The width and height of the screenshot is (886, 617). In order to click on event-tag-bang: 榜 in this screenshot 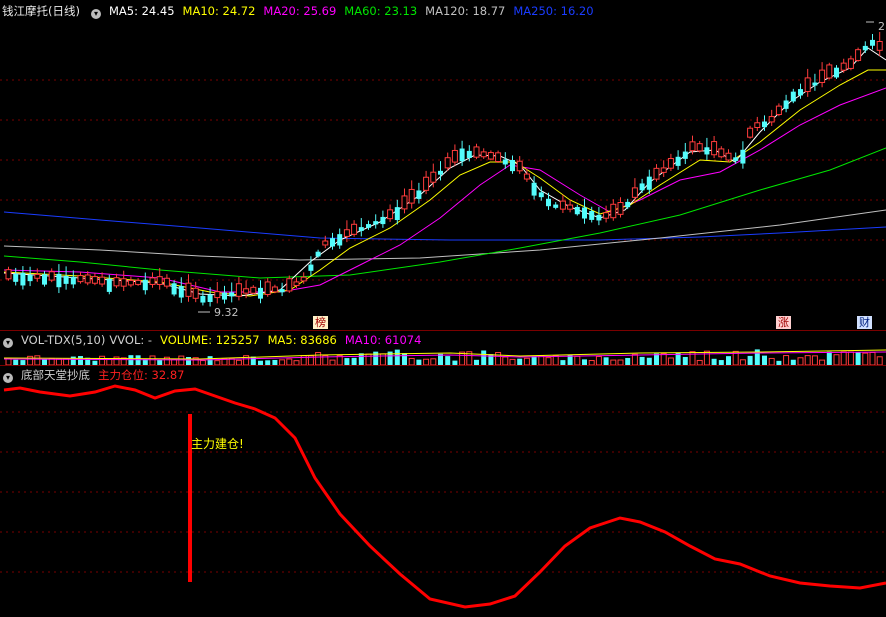, I will do `click(320, 322)`.